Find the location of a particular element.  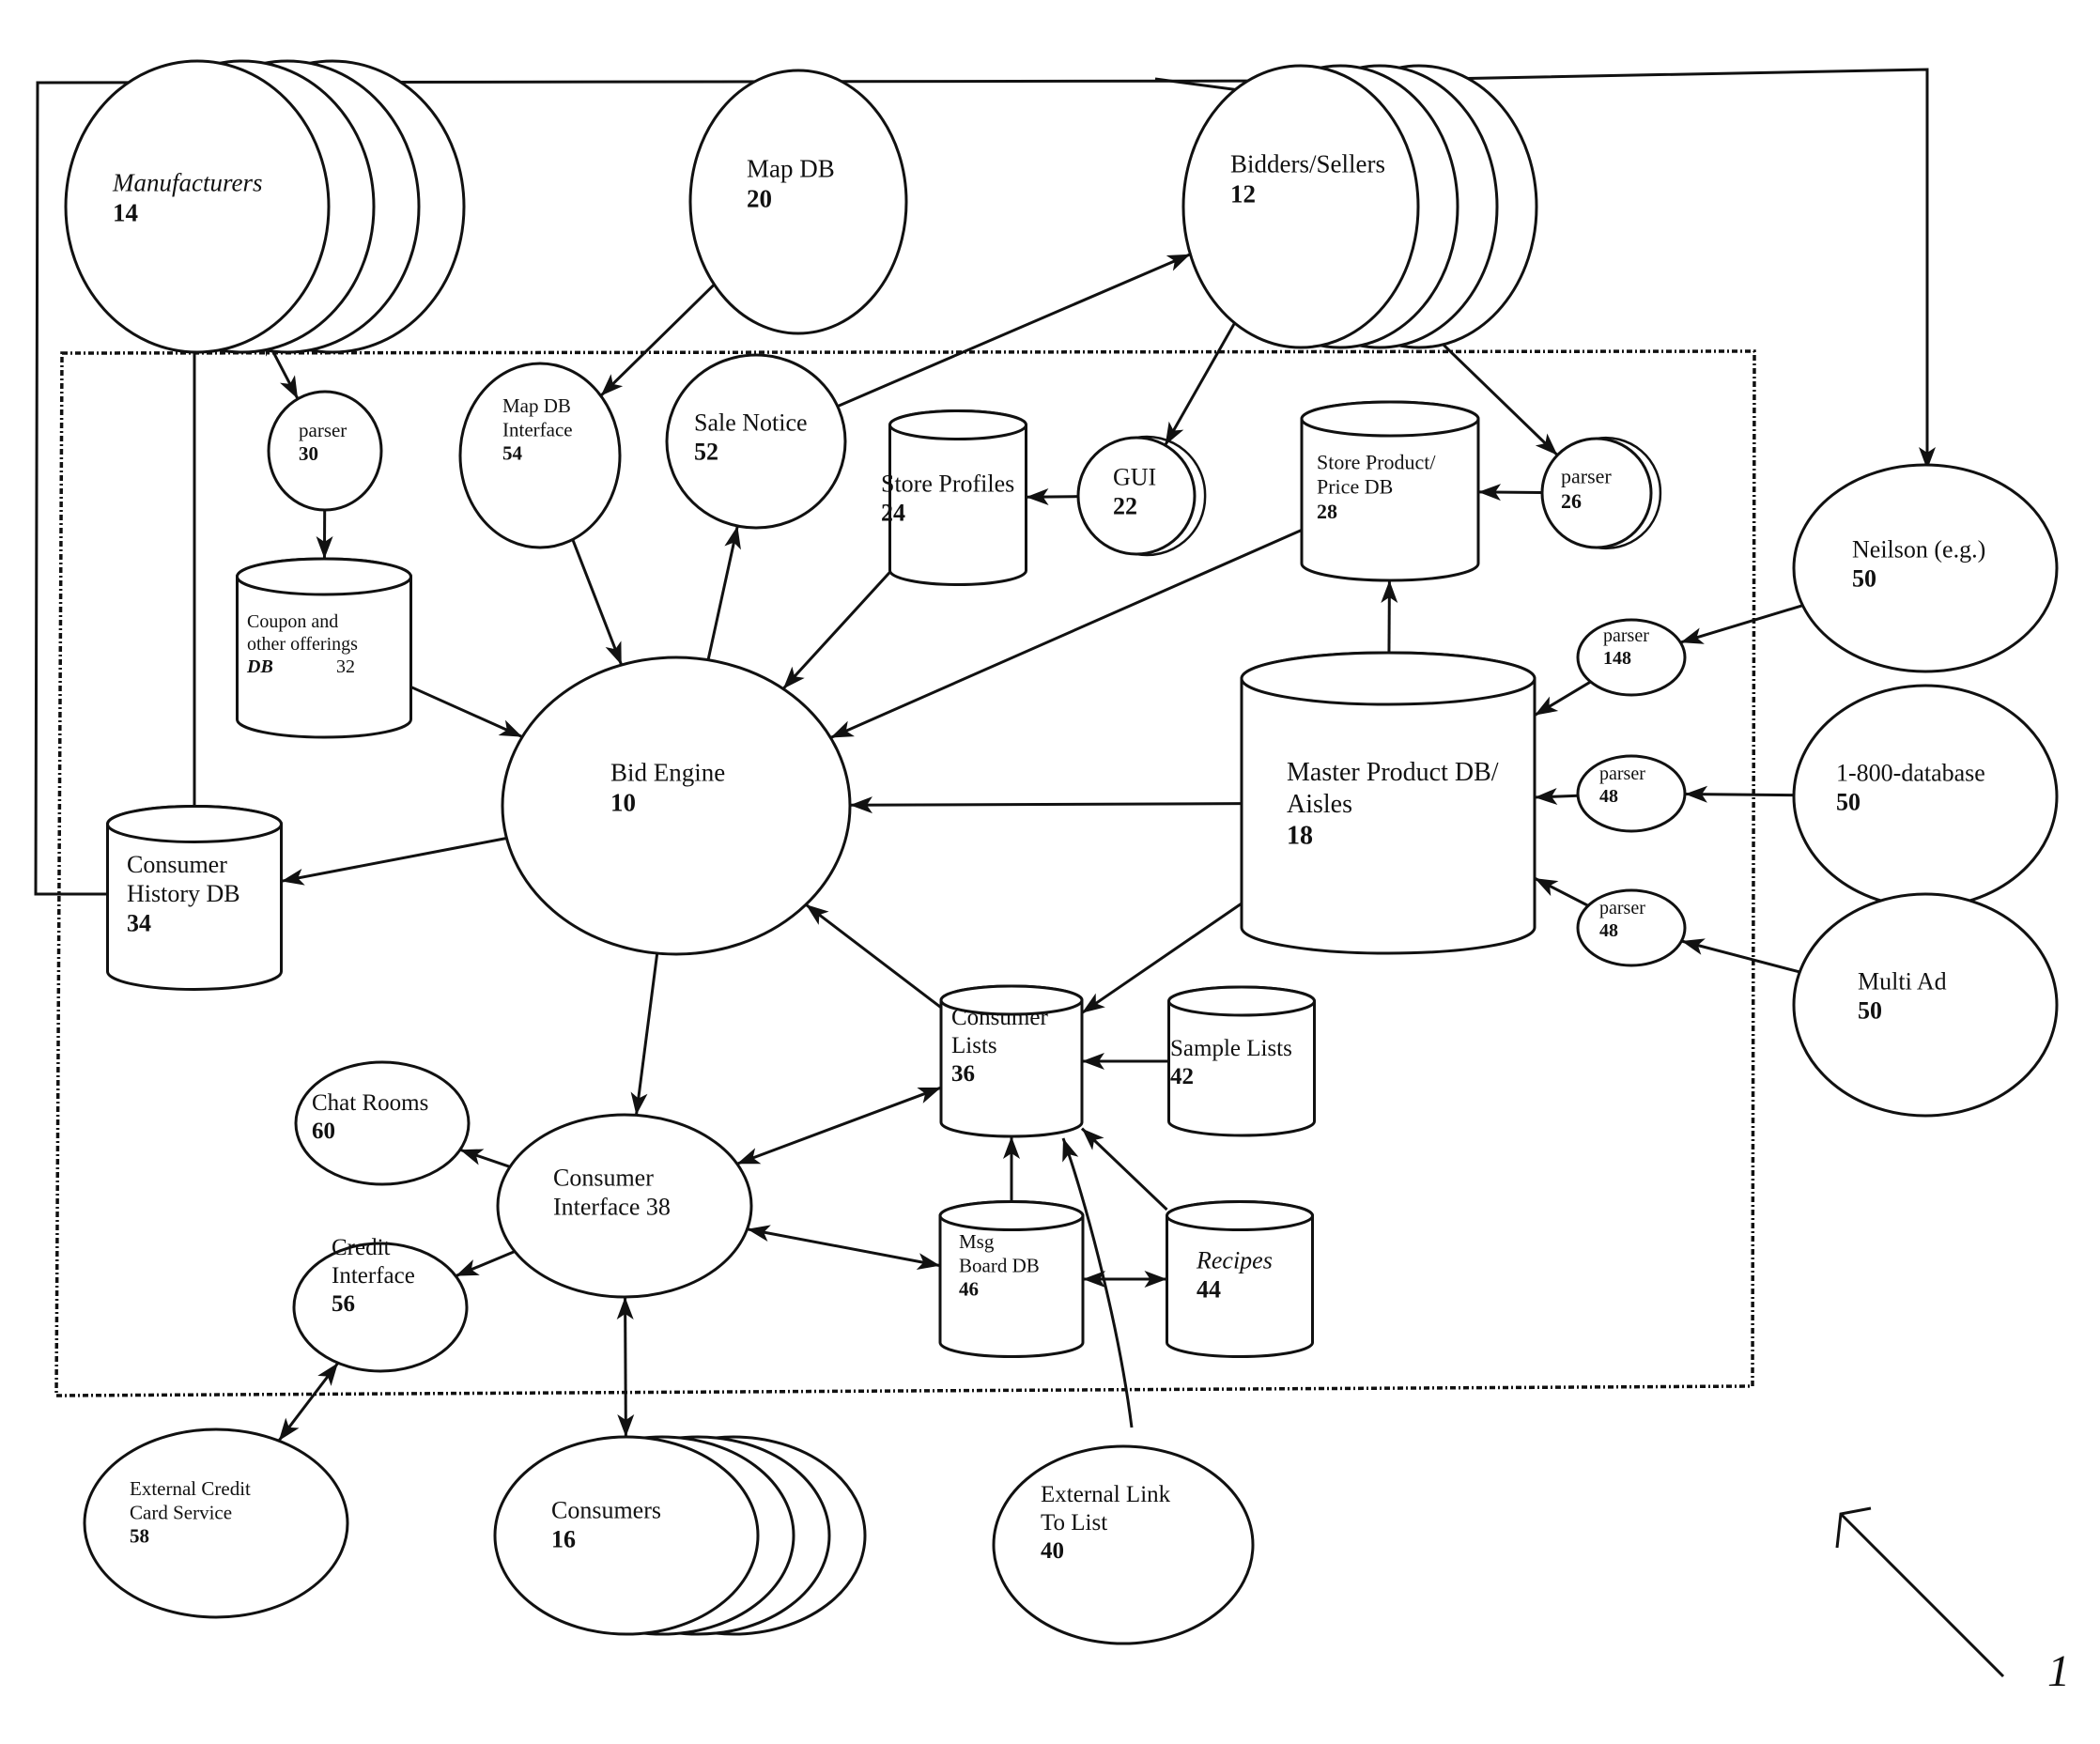

map-db-number: 20 is located at coordinates (760, 199).